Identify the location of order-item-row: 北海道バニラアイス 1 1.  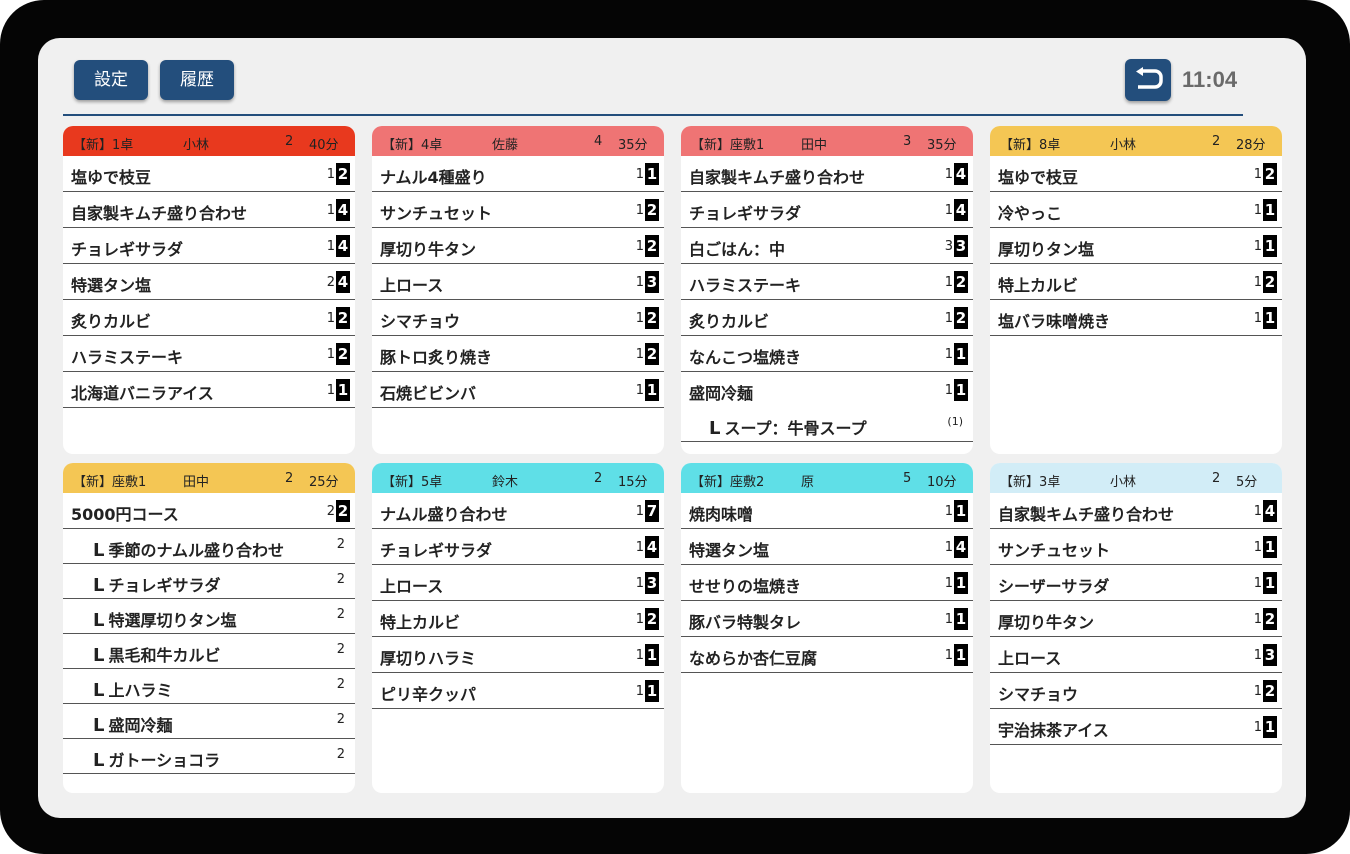
(209, 390).